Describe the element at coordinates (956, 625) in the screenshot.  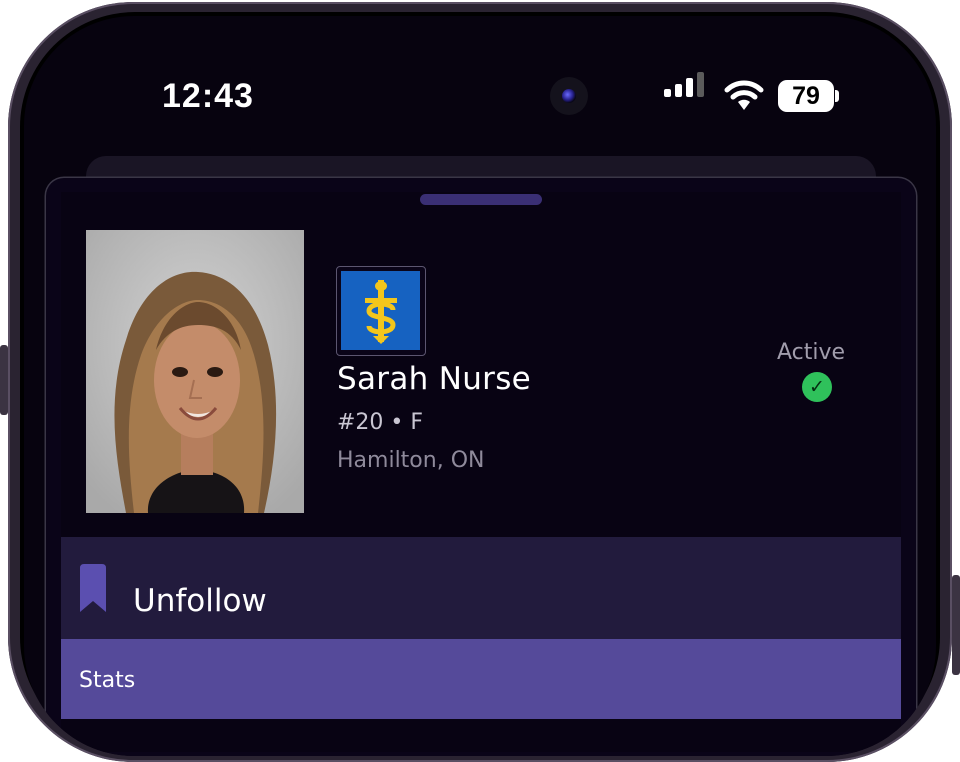
I see `side-button-right` at that location.